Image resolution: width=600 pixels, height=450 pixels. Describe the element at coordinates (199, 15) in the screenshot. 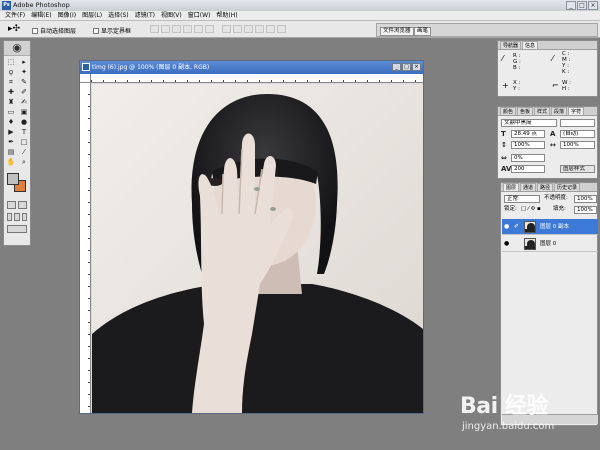

I see `menu-window: 窗口(W)` at that location.